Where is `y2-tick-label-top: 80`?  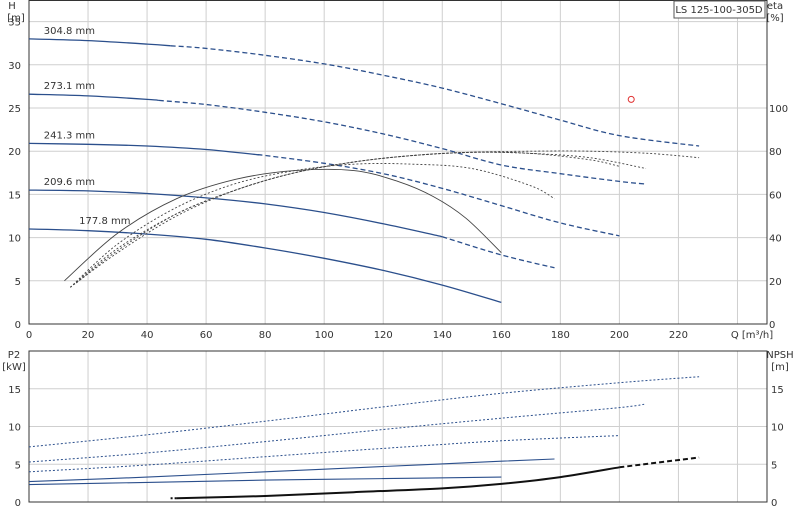 y2-tick-label-top: 80 is located at coordinates (775, 152).